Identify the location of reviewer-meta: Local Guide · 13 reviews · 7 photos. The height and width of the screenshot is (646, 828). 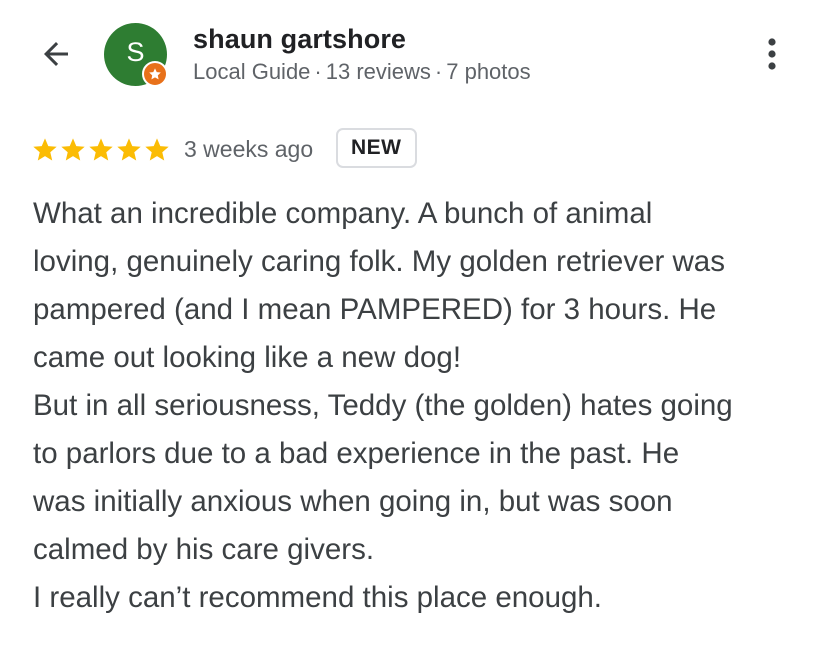
(362, 72).